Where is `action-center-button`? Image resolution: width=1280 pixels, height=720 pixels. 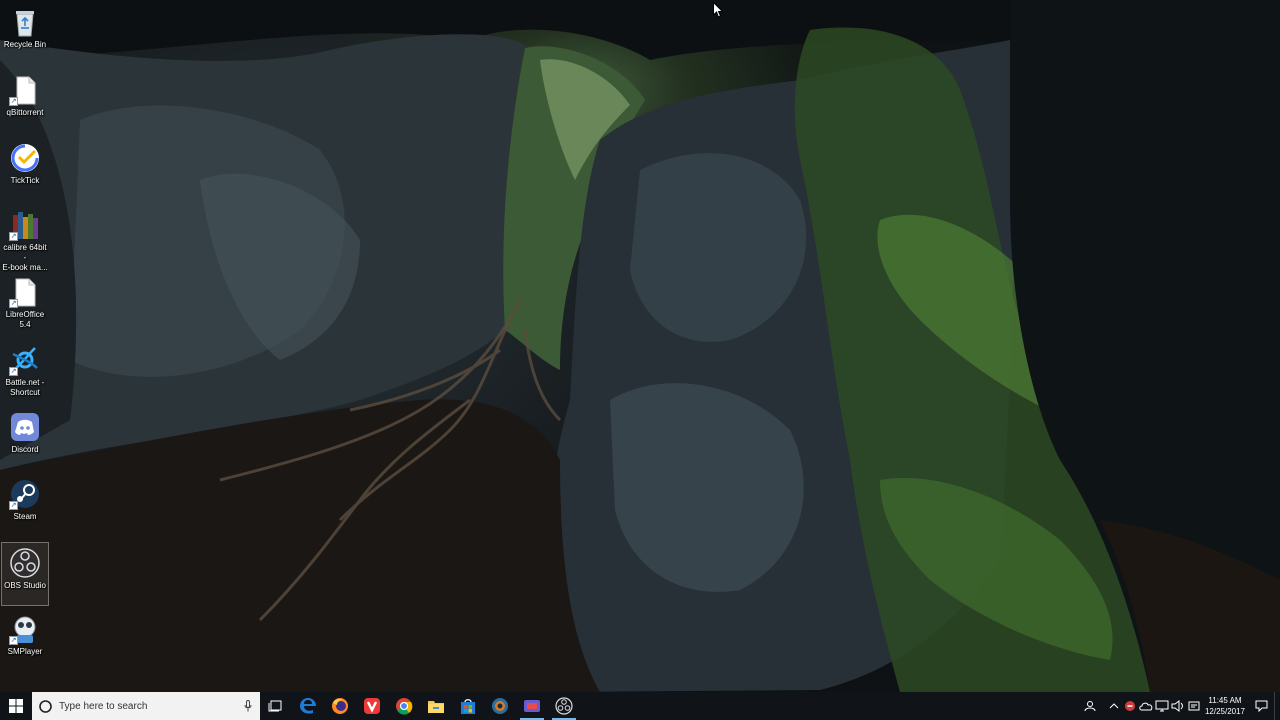 action-center-button is located at coordinates (1261, 706).